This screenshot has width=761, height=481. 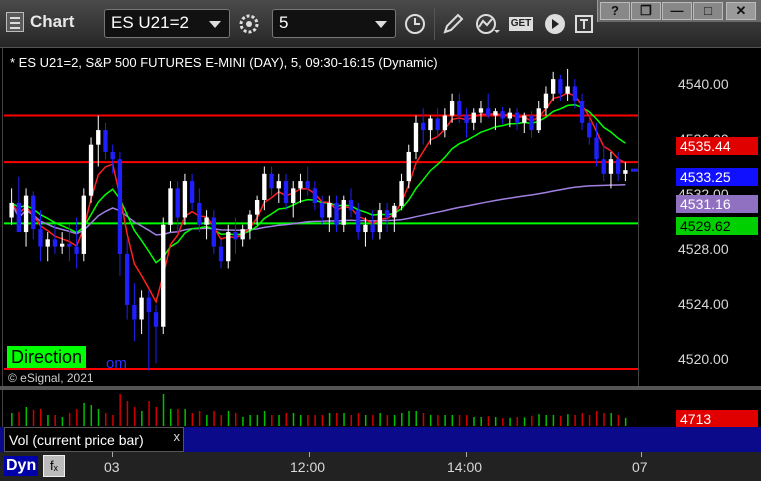 What do you see at coordinates (112, 467) in the screenshot?
I see `time-tick: 03` at bounding box center [112, 467].